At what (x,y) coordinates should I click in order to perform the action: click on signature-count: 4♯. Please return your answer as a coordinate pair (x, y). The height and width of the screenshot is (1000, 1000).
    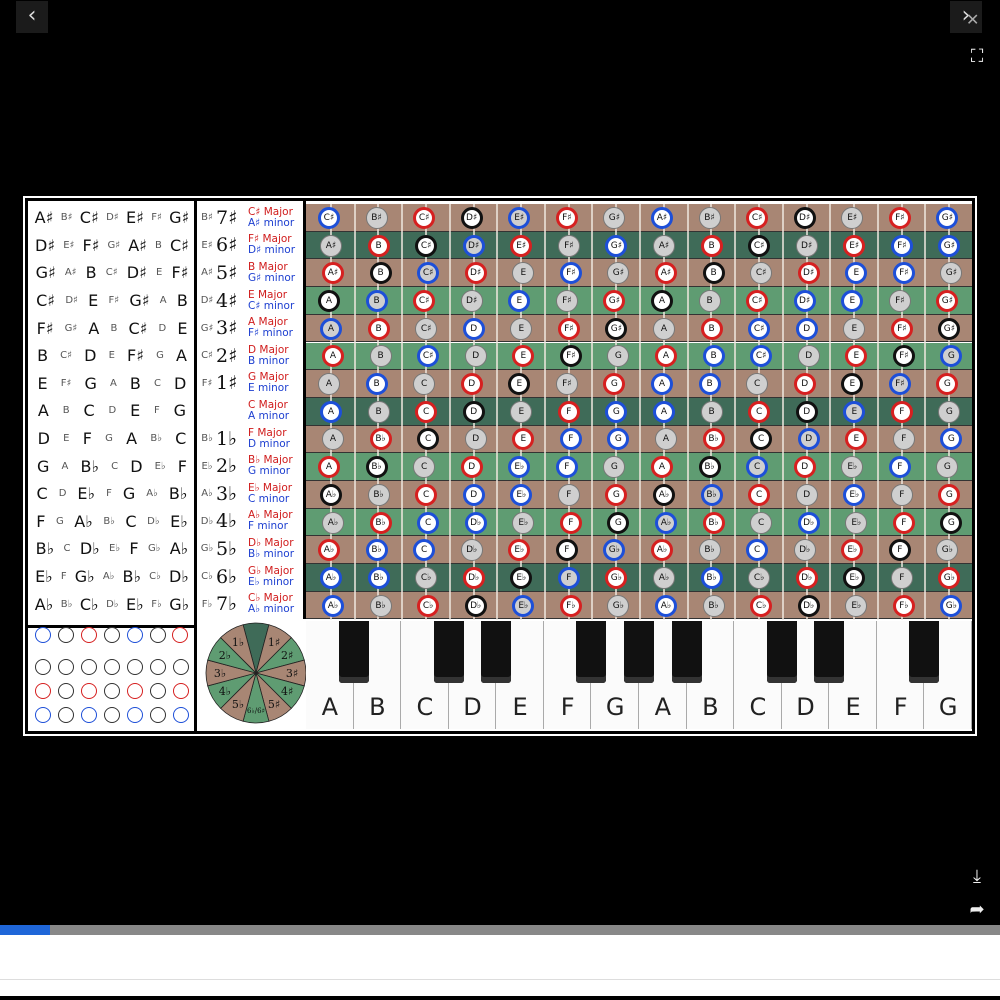
    Looking at the image, I should click on (227, 300).